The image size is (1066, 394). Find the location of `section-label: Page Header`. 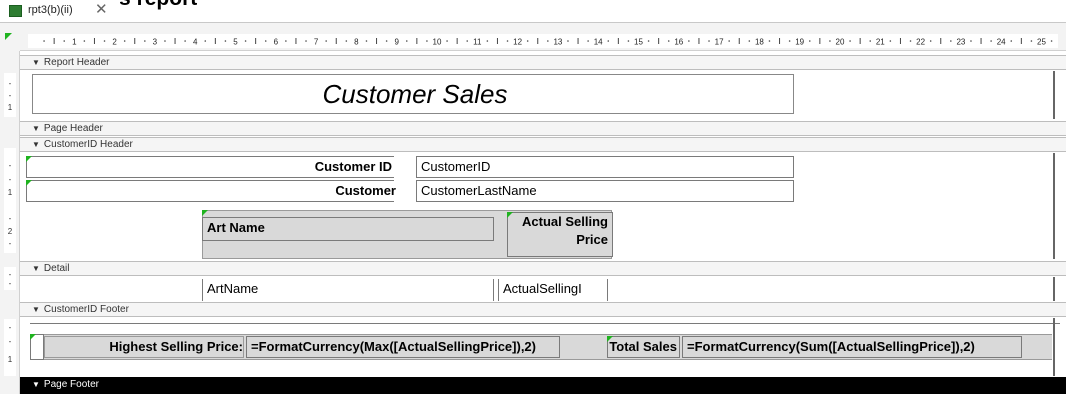

section-label: Page Header is located at coordinates (73, 128).